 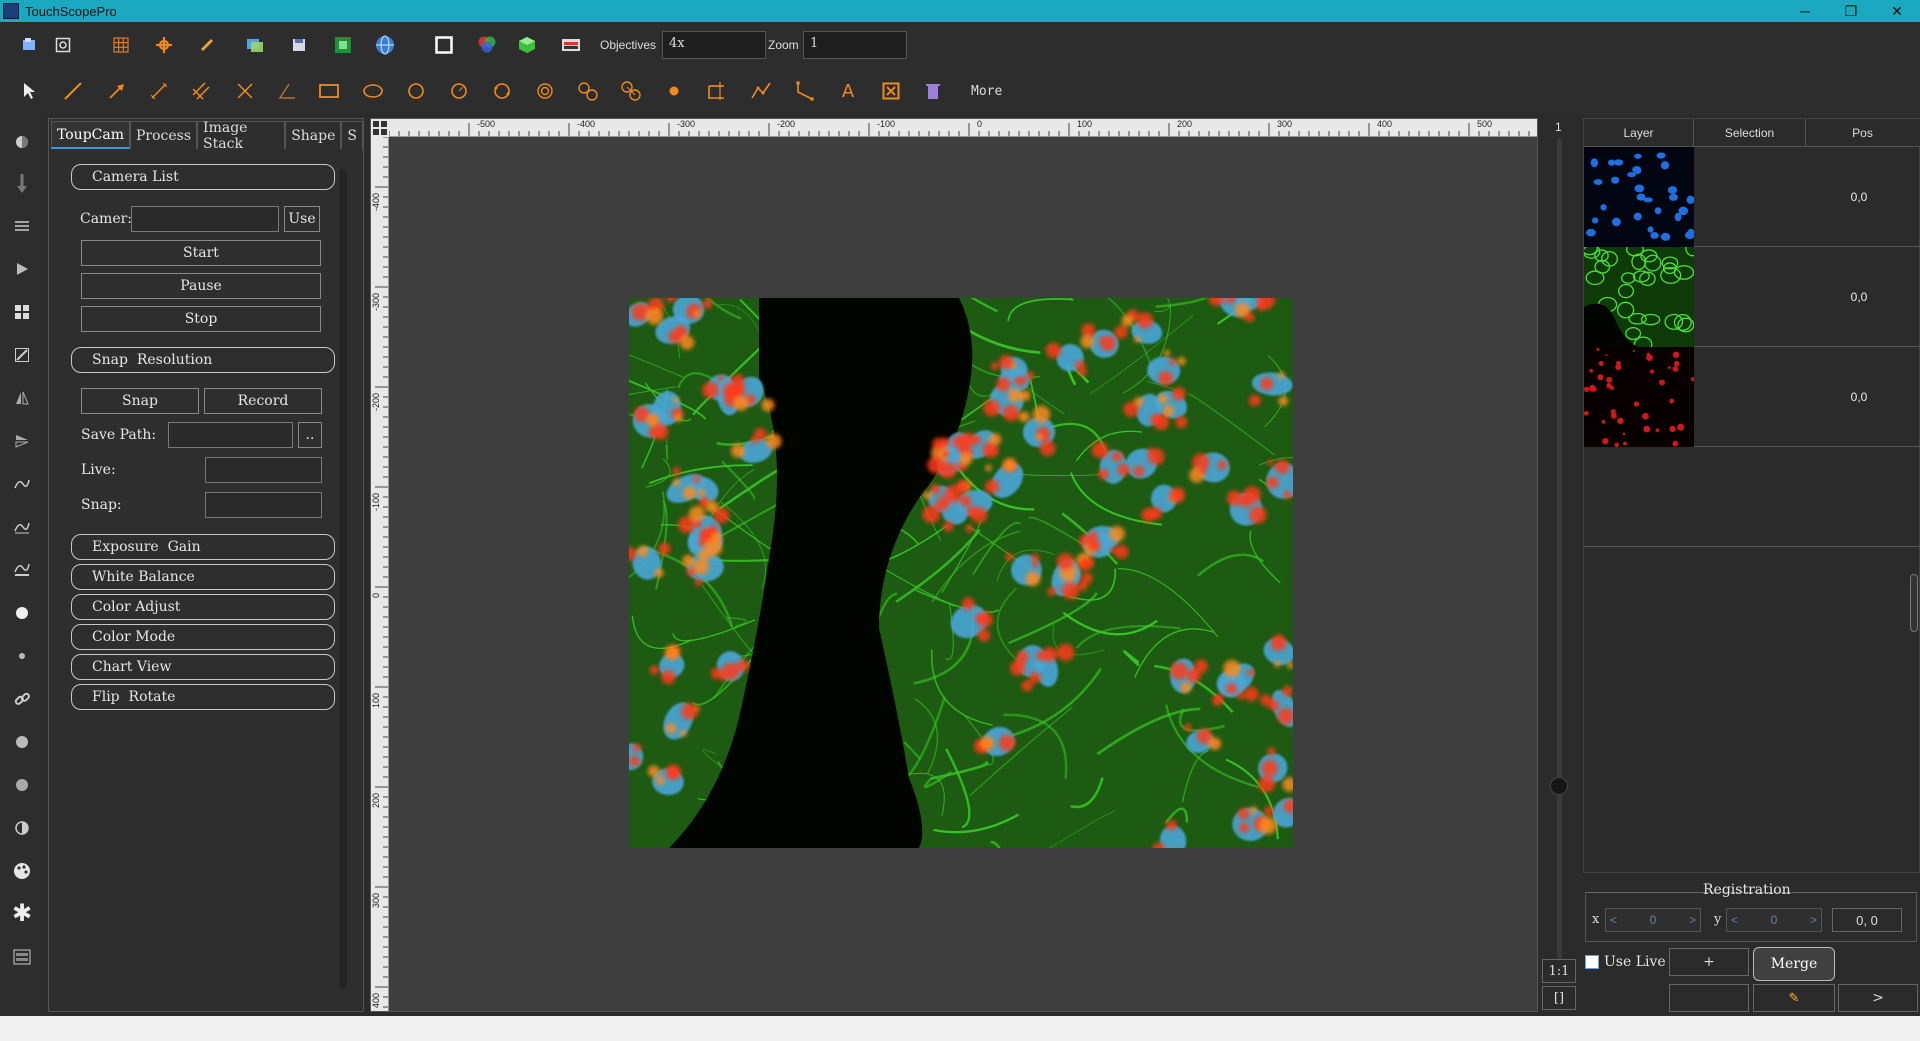 I want to click on settings-icon, so click(x=63, y=45).